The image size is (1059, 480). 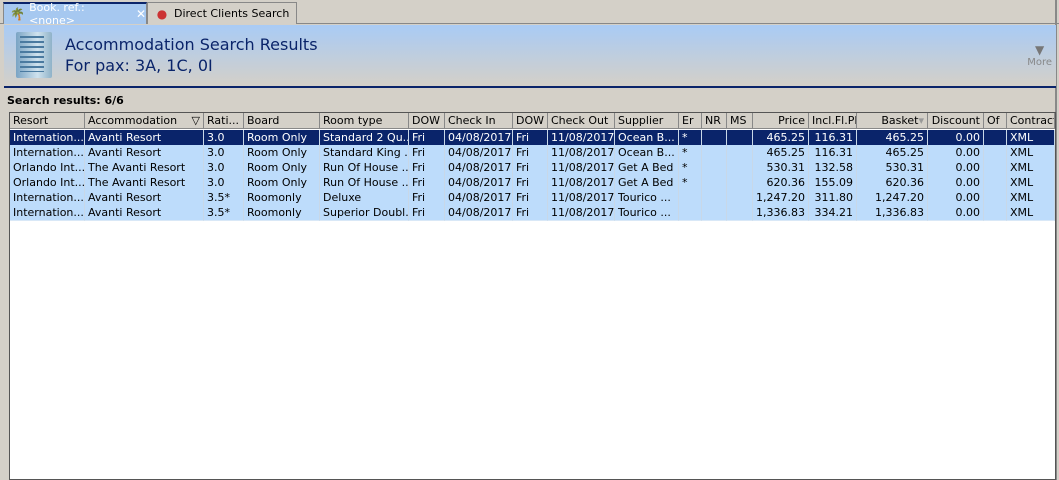 I want to click on table-cell: The Avanti Resort, so click(x=144, y=168).